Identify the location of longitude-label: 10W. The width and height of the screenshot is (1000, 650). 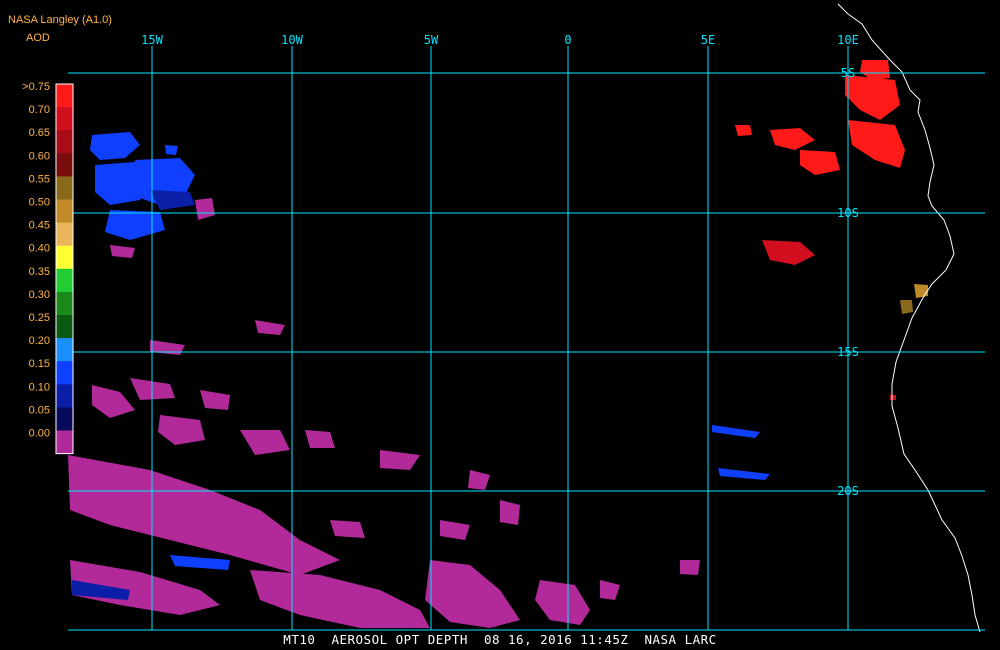
(292, 40).